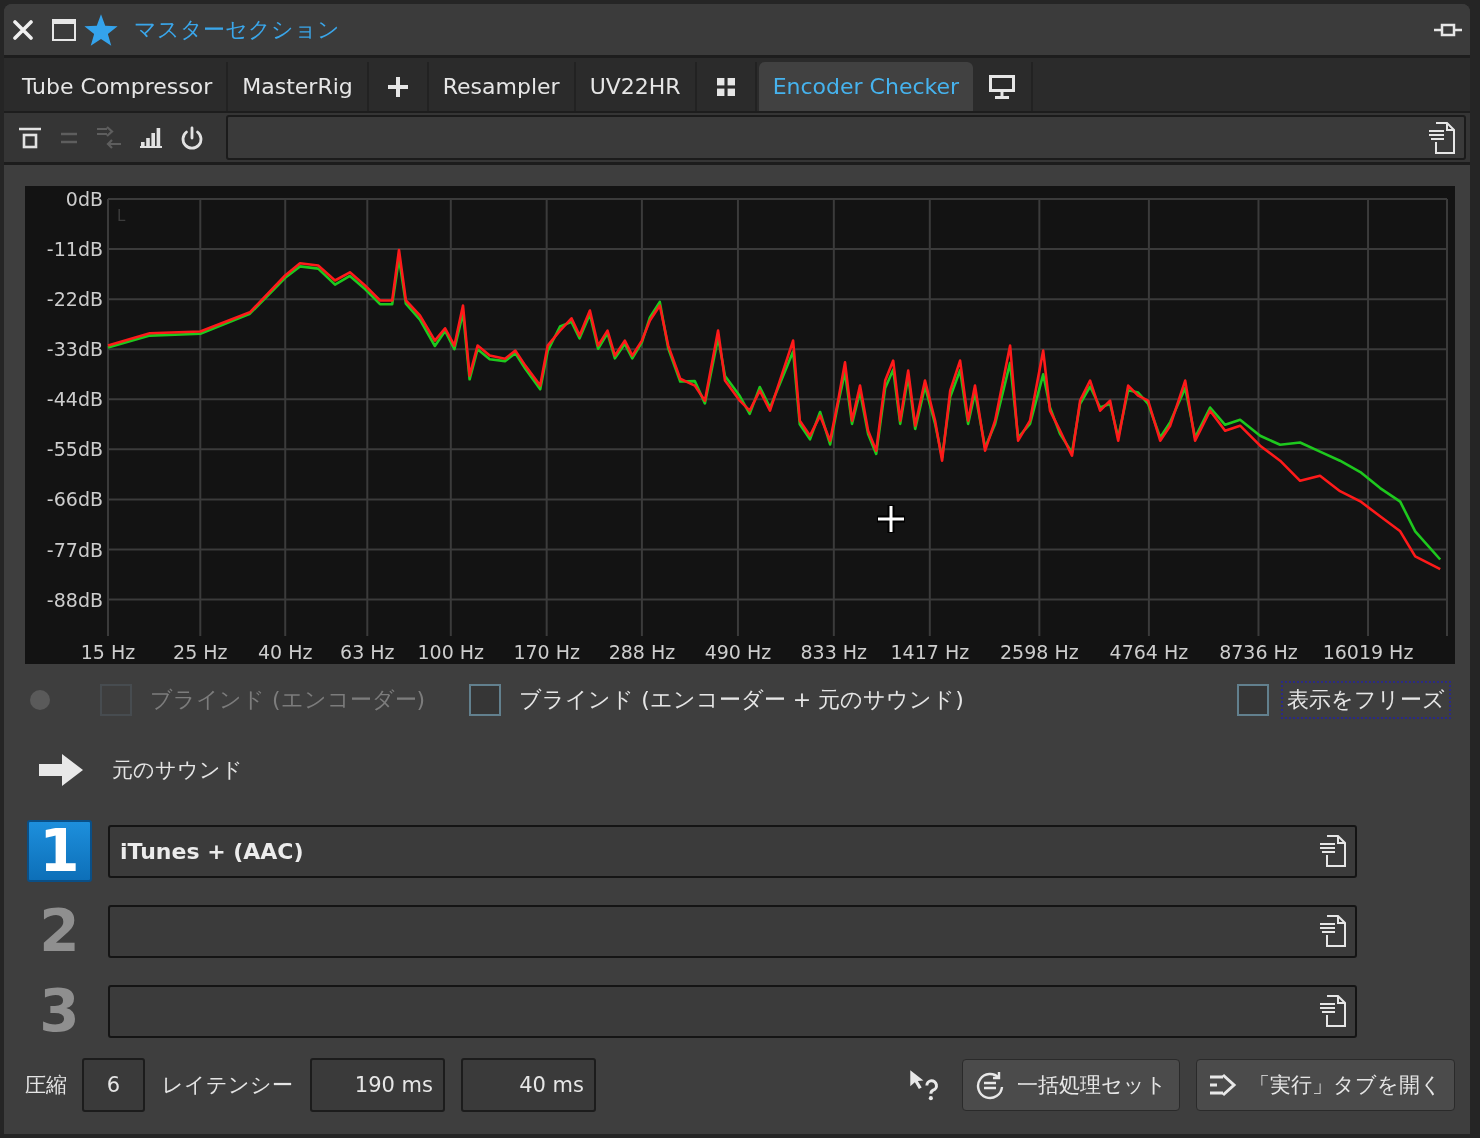 The height and width of the screenshot is (1138, 1480). What do you see at coordinates (74, 349) in the screenshot?
I see `y-tick-label: -33dB` at bounding box center [74, 349].